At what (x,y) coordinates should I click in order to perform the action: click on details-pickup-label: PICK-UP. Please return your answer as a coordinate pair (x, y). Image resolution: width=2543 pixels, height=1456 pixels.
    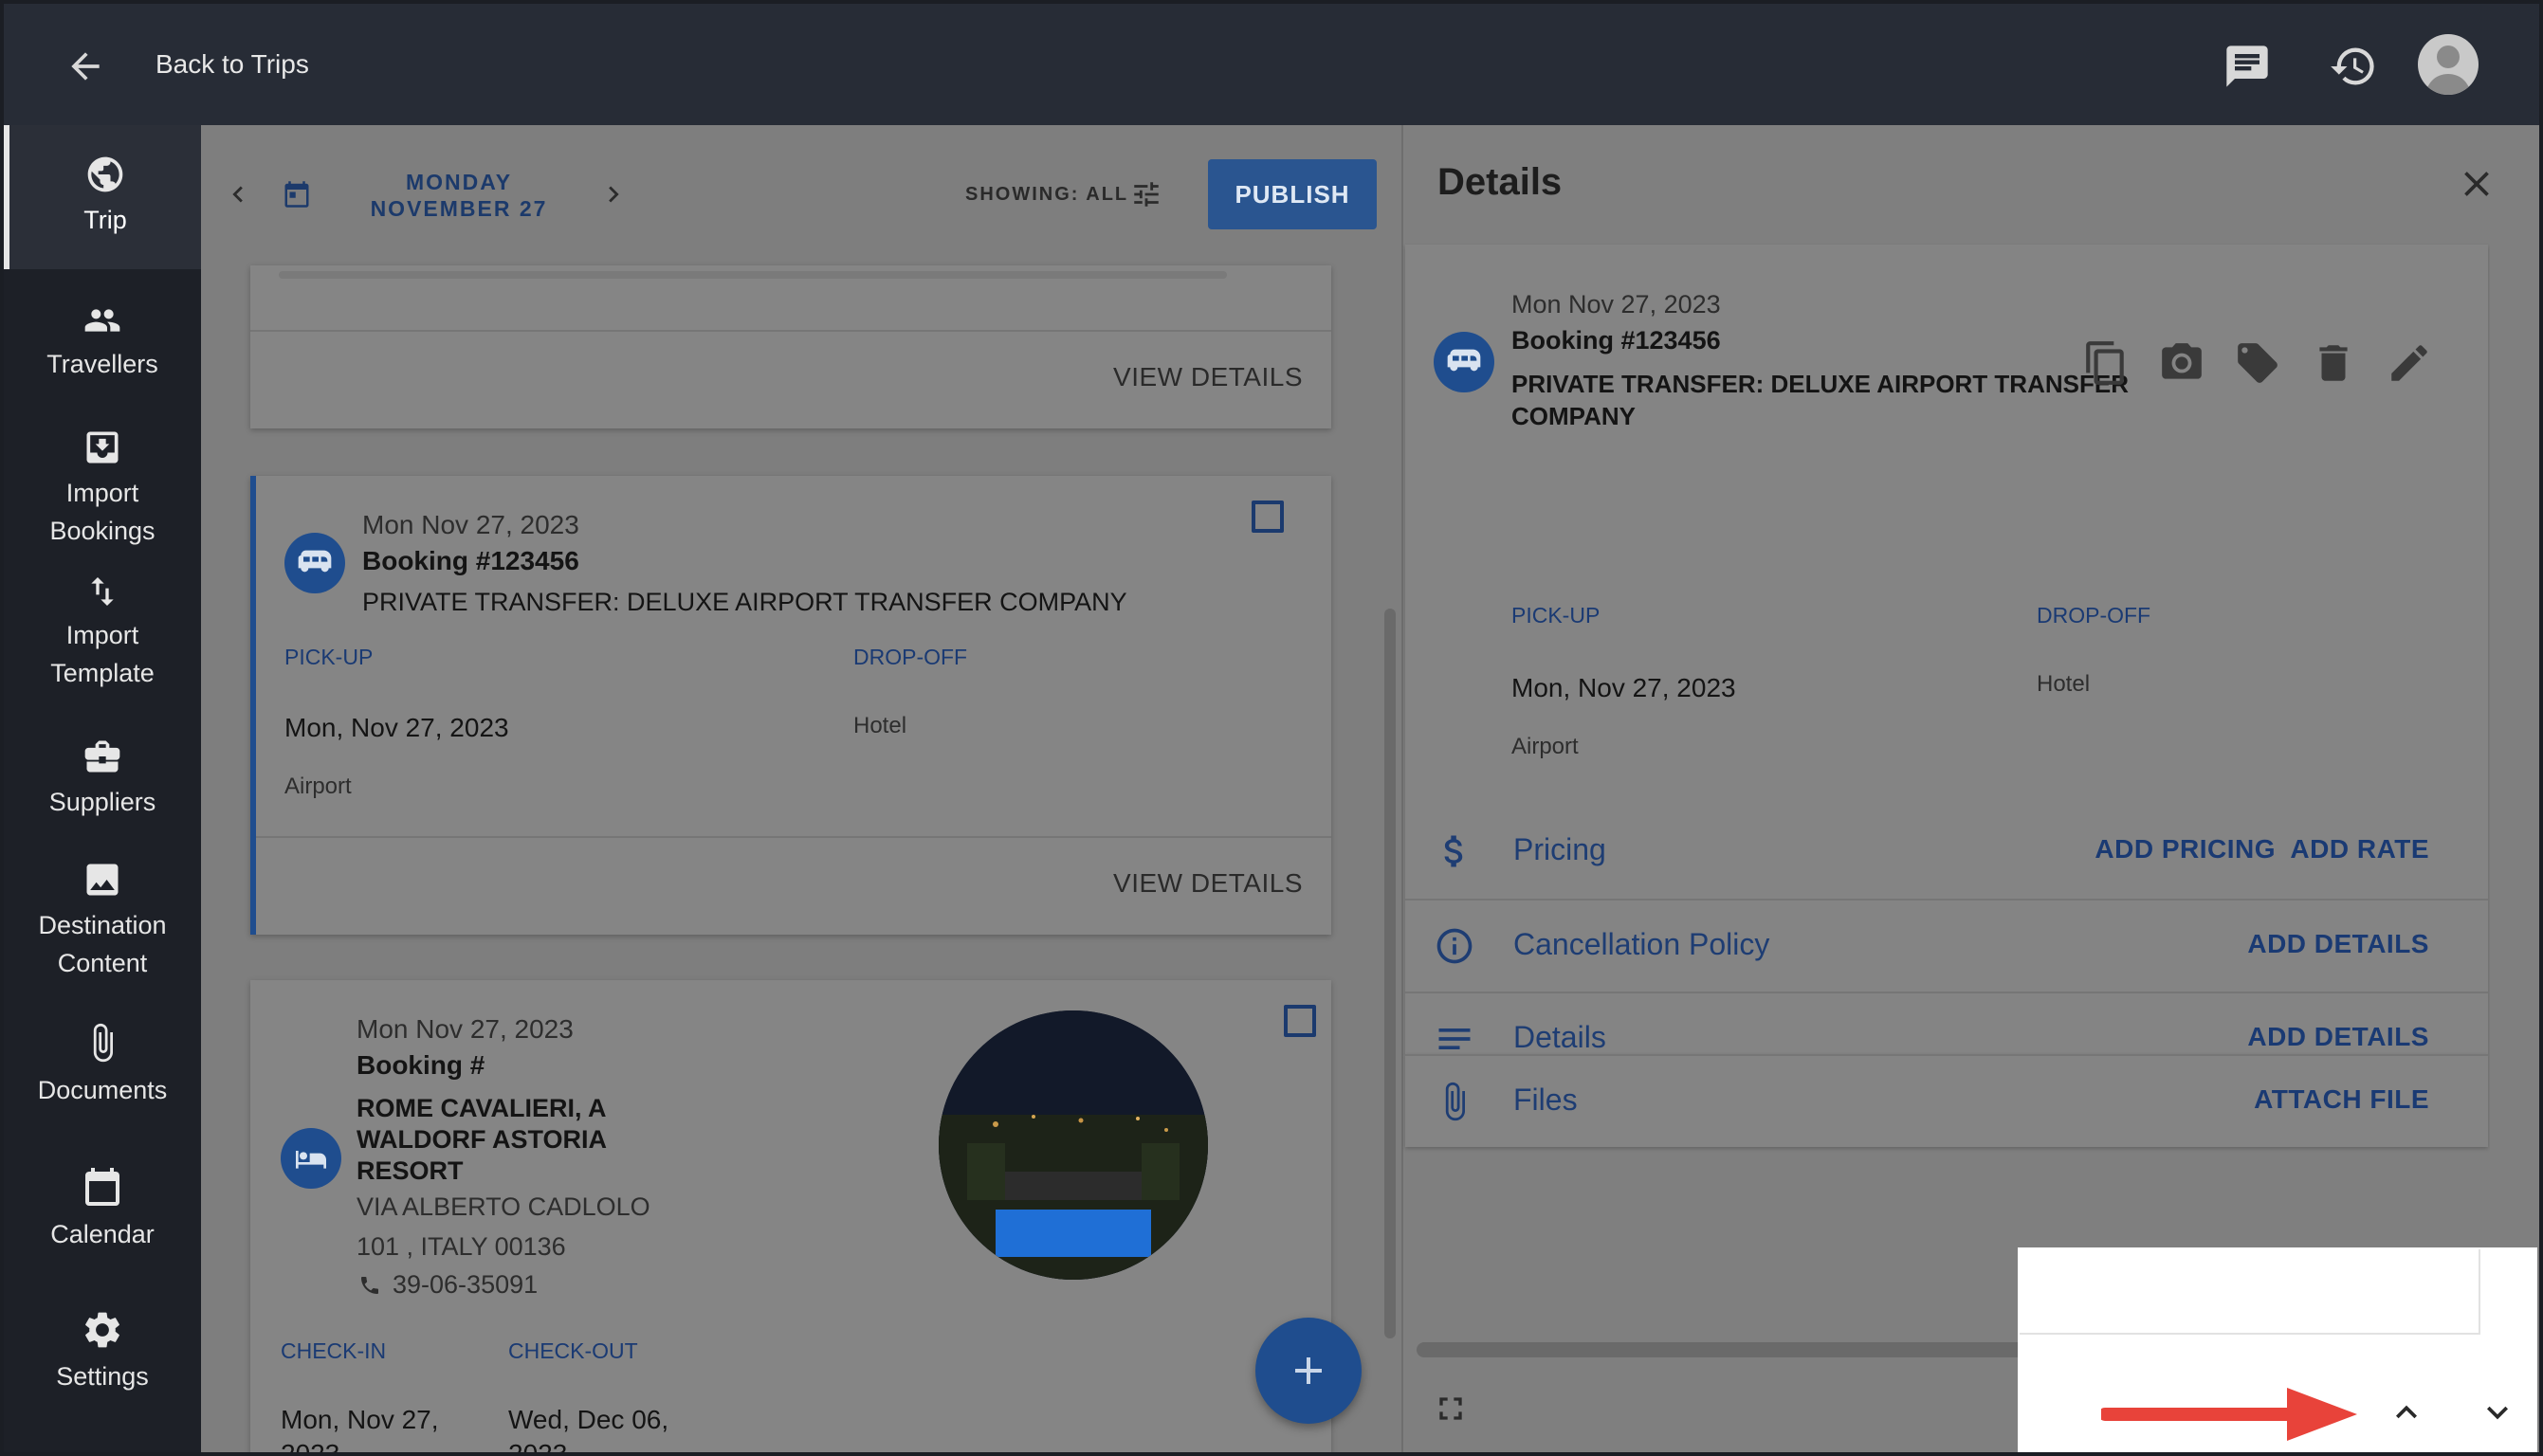
    Looking at the image, I should click on (1556, 615).